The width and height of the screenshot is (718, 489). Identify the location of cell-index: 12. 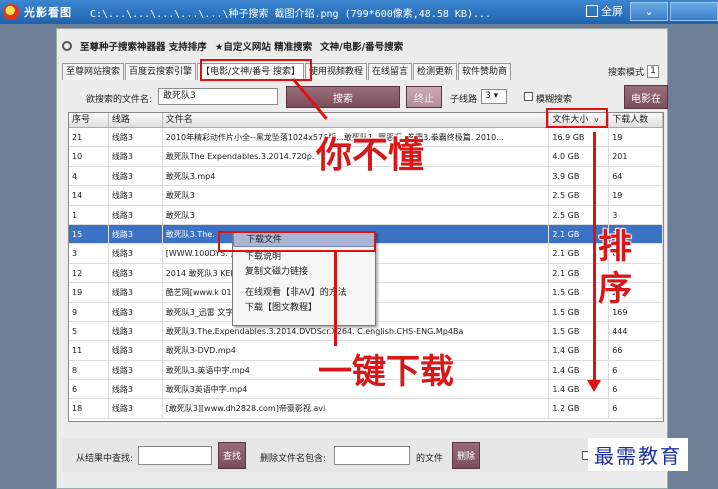
(89, 273).